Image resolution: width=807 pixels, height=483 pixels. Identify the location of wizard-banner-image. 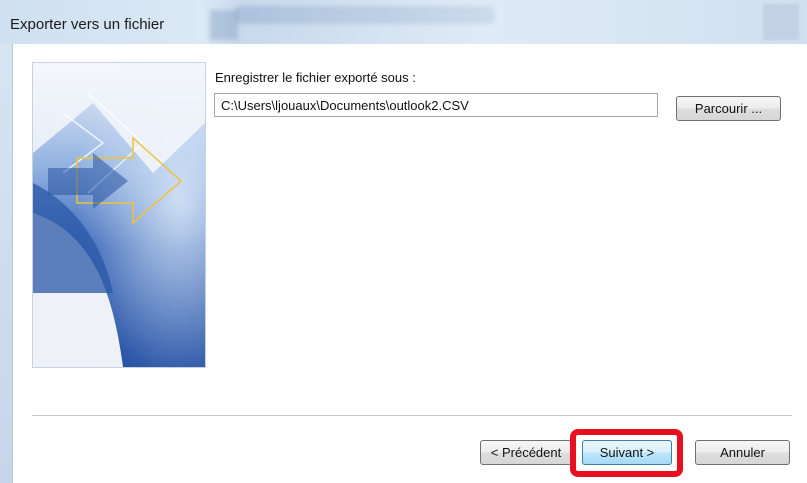
(119, 215).